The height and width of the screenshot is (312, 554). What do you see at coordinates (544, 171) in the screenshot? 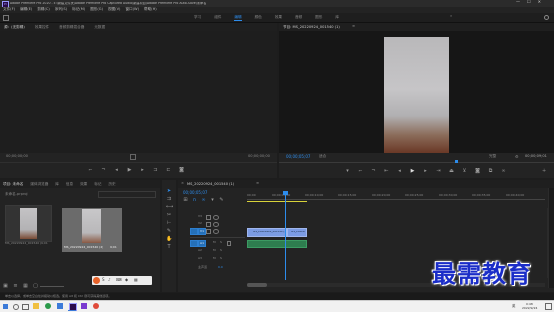
I see `program-add-button: +` at bounding box center [544, 171].